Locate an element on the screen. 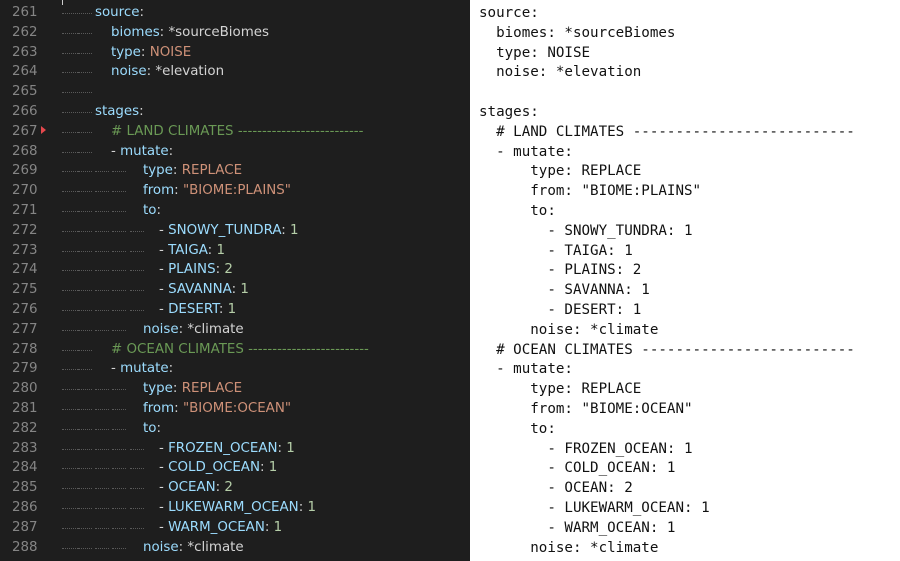 This screenshot has width=900, height=561. editor-line: 282 to: is located at coordinates (235, 429).